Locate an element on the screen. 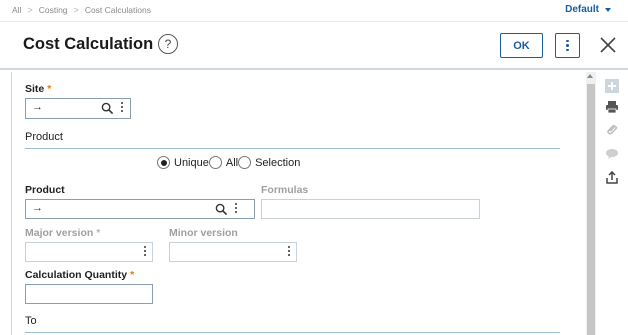 The width and height of the screenshot is (628, 335). minor-version-label: Minor version is located at coordinates (203, 233).